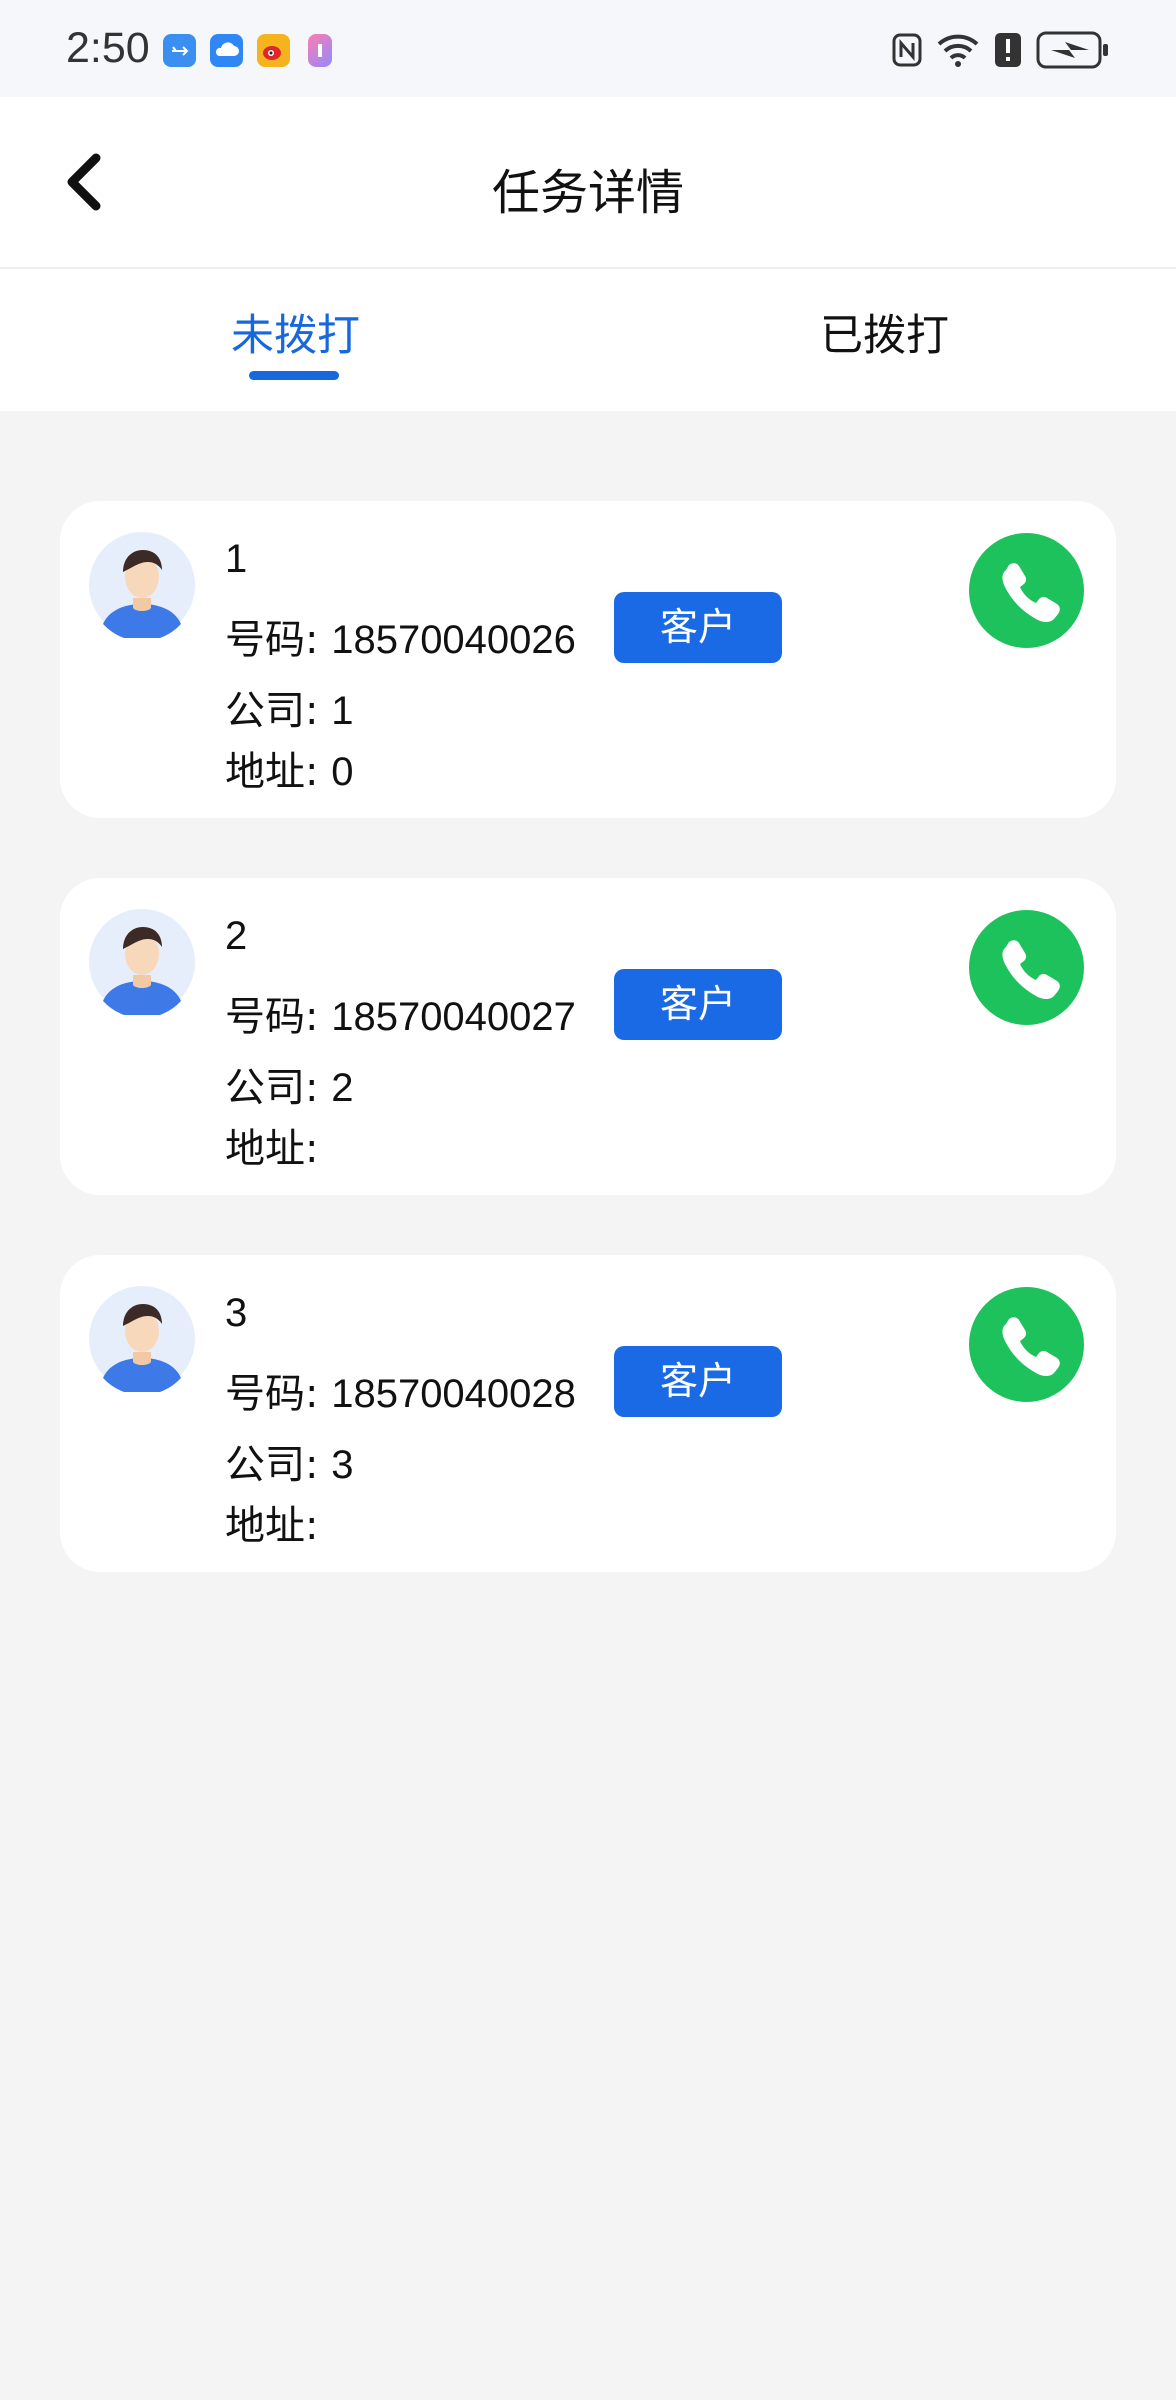  I want to click on company-value: 3, so click(342, 1465).